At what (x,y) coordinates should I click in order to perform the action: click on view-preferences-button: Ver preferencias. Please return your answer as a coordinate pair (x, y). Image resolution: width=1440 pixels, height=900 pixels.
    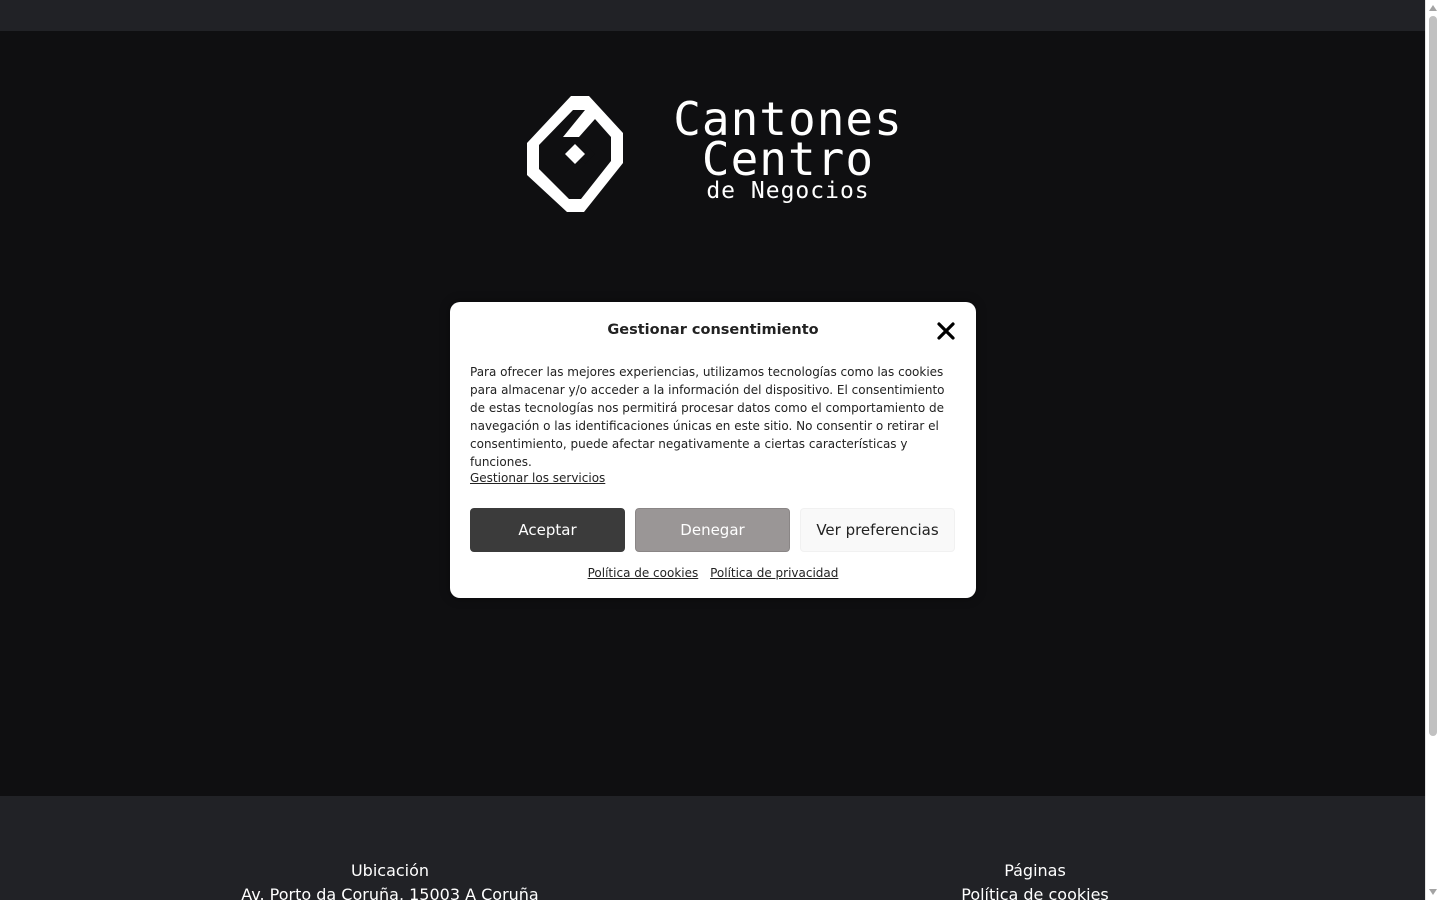
    Looking at the image, I should click on (877, 530).